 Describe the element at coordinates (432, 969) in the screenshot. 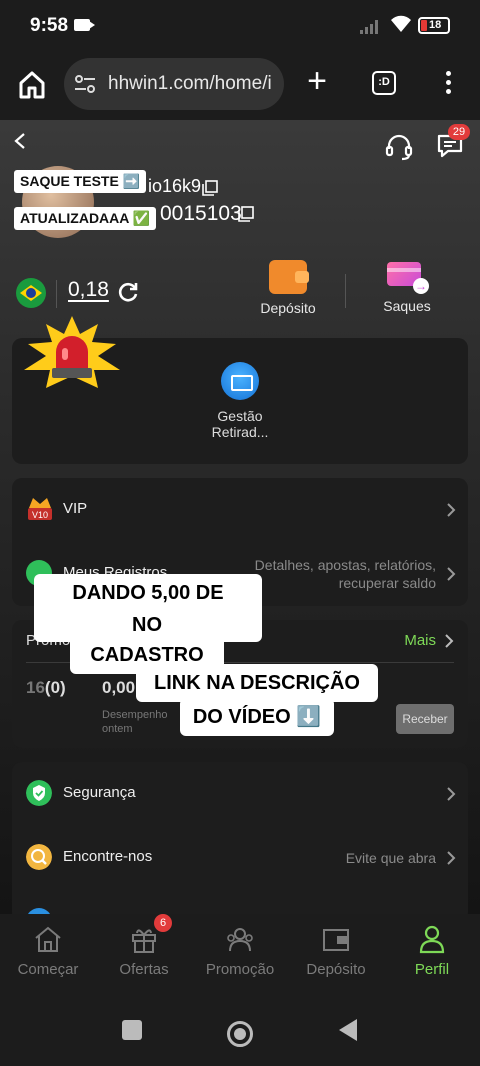

I see `nav-label: Perfil` at that location.